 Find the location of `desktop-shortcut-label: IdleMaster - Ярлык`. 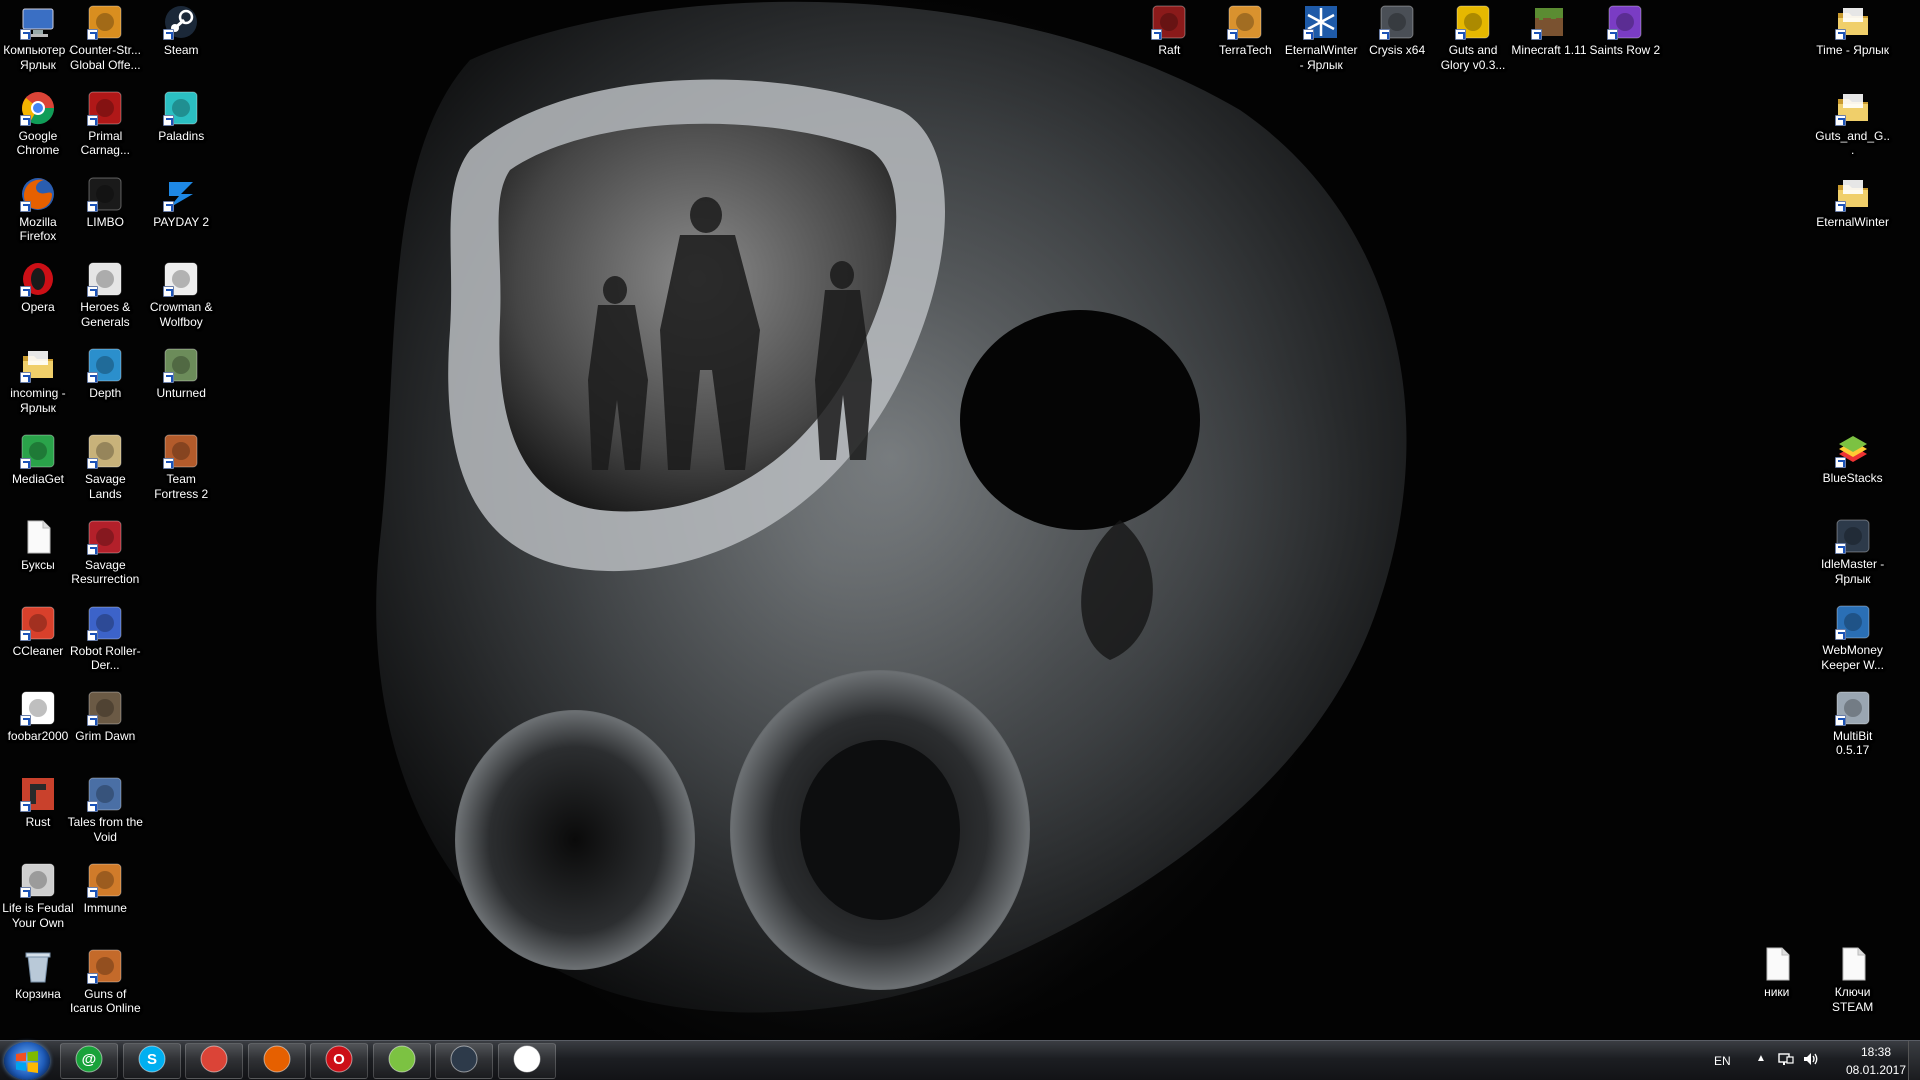

desktop-shortcut-label: IdleMaster - Ярлык is located at coordinates (1852, 571).